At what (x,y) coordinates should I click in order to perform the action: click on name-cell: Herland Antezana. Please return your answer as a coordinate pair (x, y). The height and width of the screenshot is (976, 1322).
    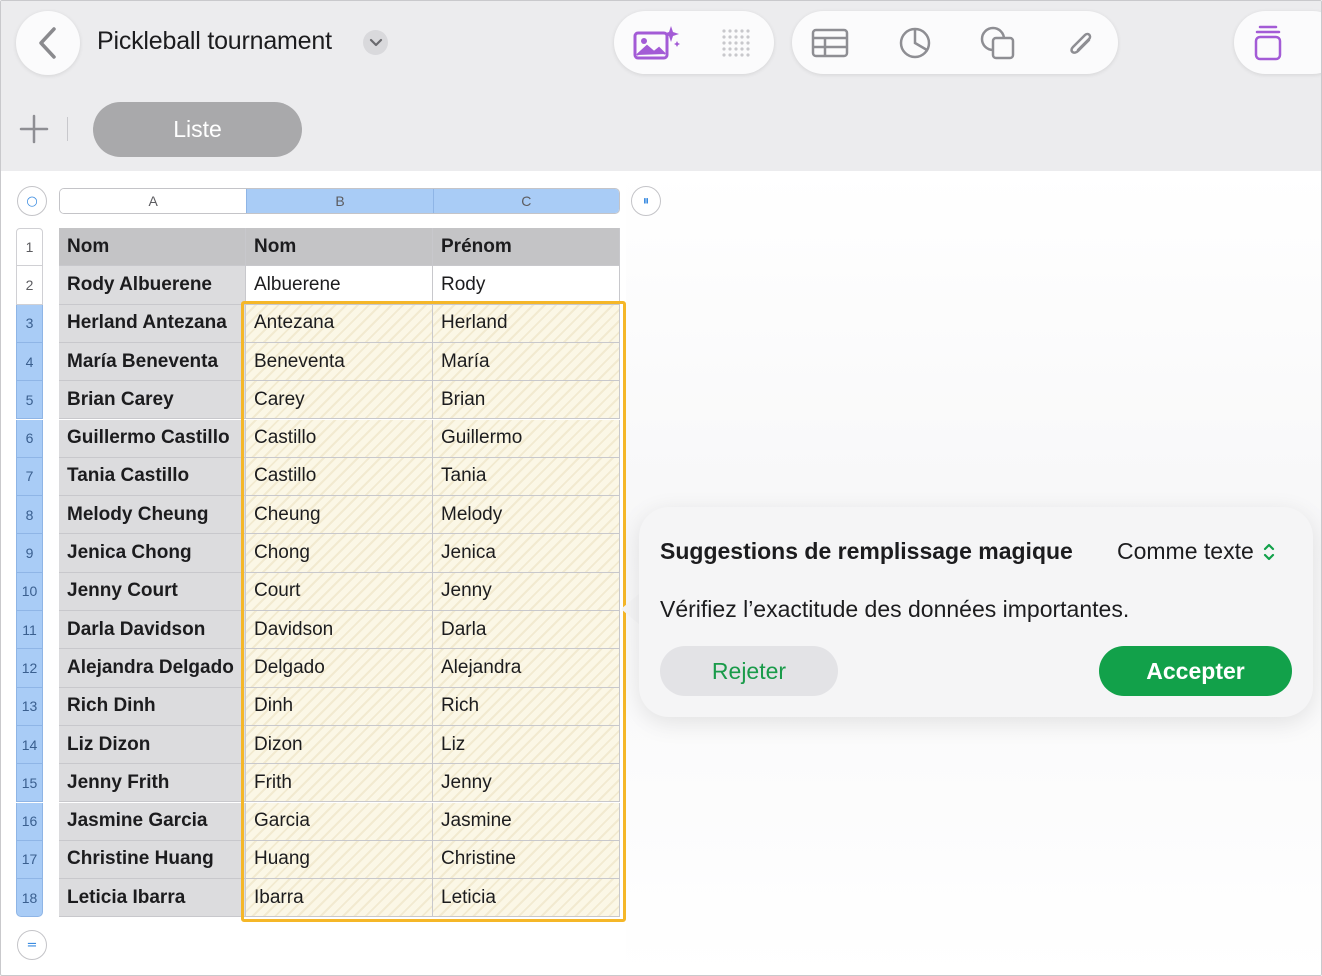
    Looking at the image, I should click on (152, 323).